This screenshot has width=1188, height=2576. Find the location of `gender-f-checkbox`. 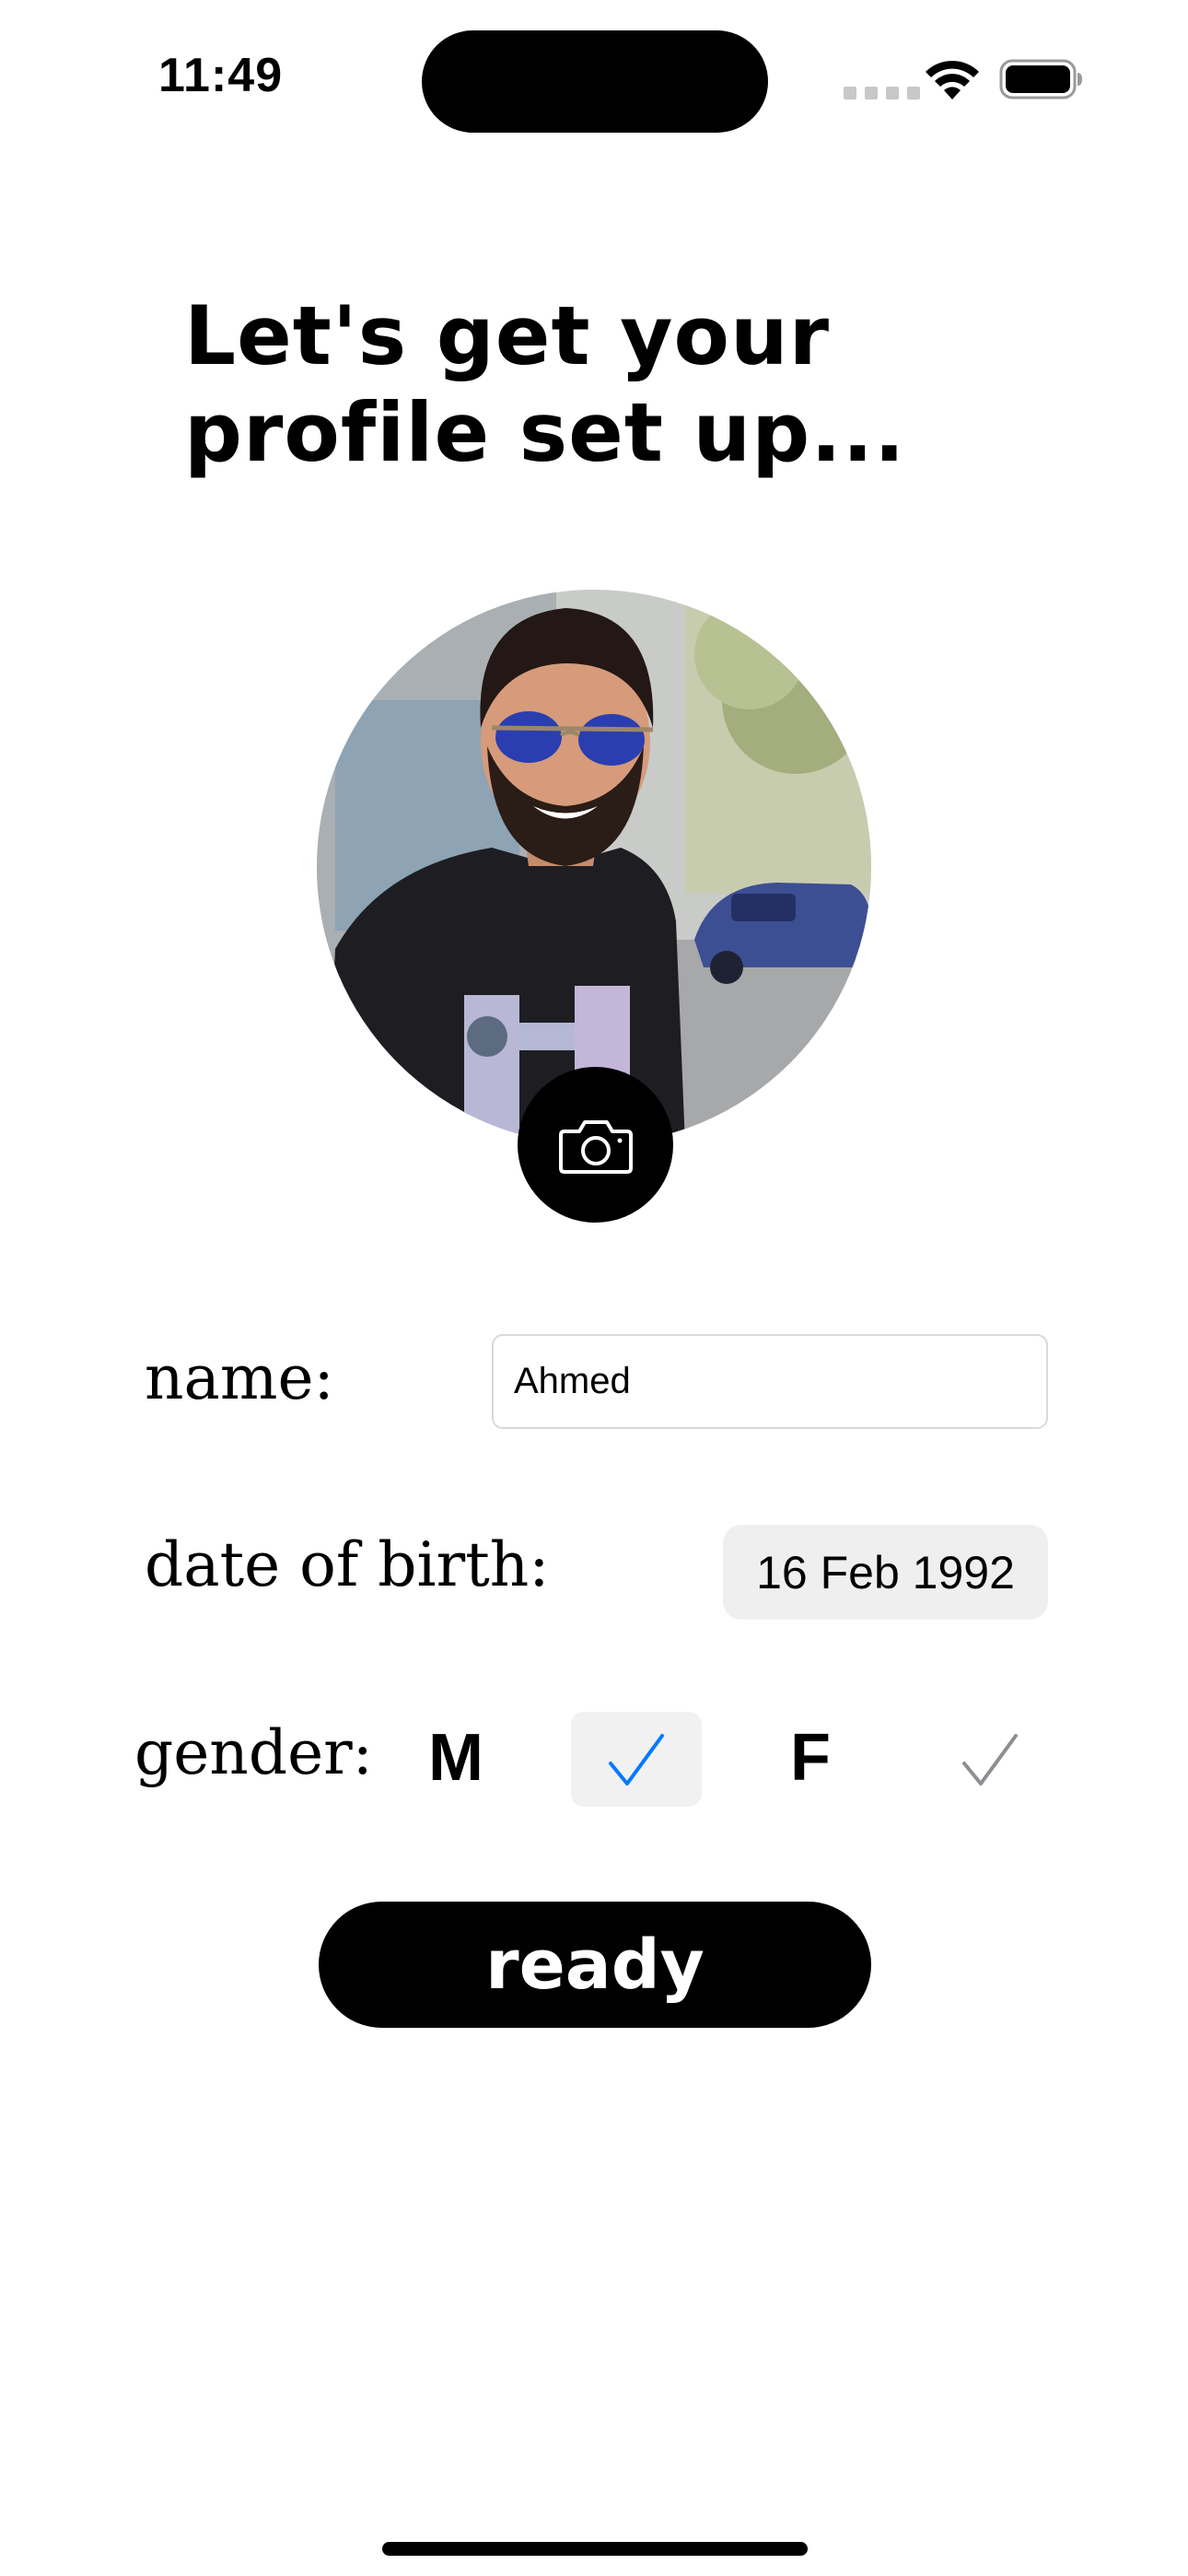

gender-f-checkbox is located at coordinates (990, 1759).